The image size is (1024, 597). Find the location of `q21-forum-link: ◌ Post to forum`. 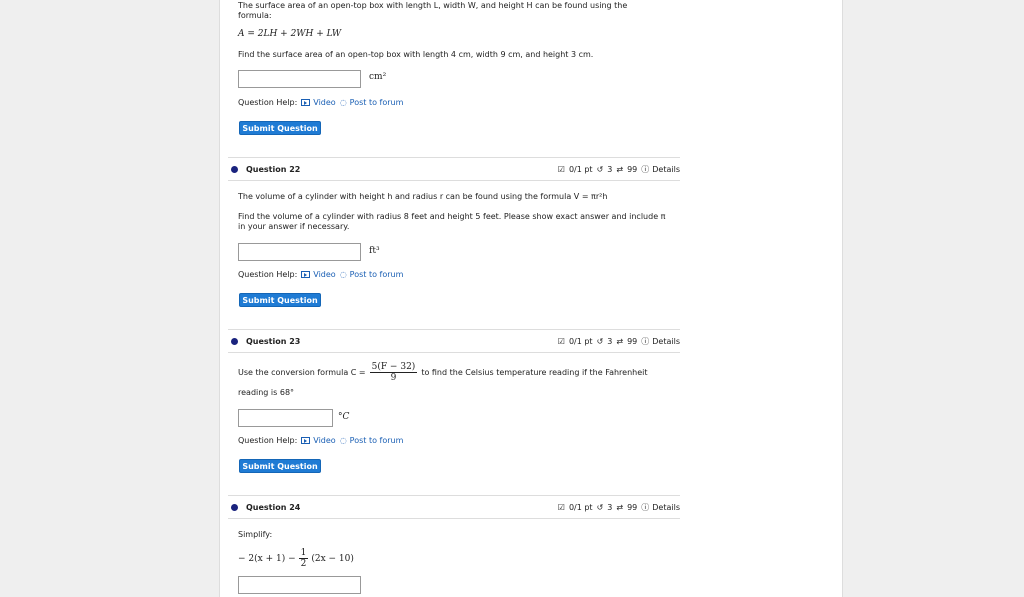

q21-forum-link: ◌ Post to forum is located at coordinates (372, 102).